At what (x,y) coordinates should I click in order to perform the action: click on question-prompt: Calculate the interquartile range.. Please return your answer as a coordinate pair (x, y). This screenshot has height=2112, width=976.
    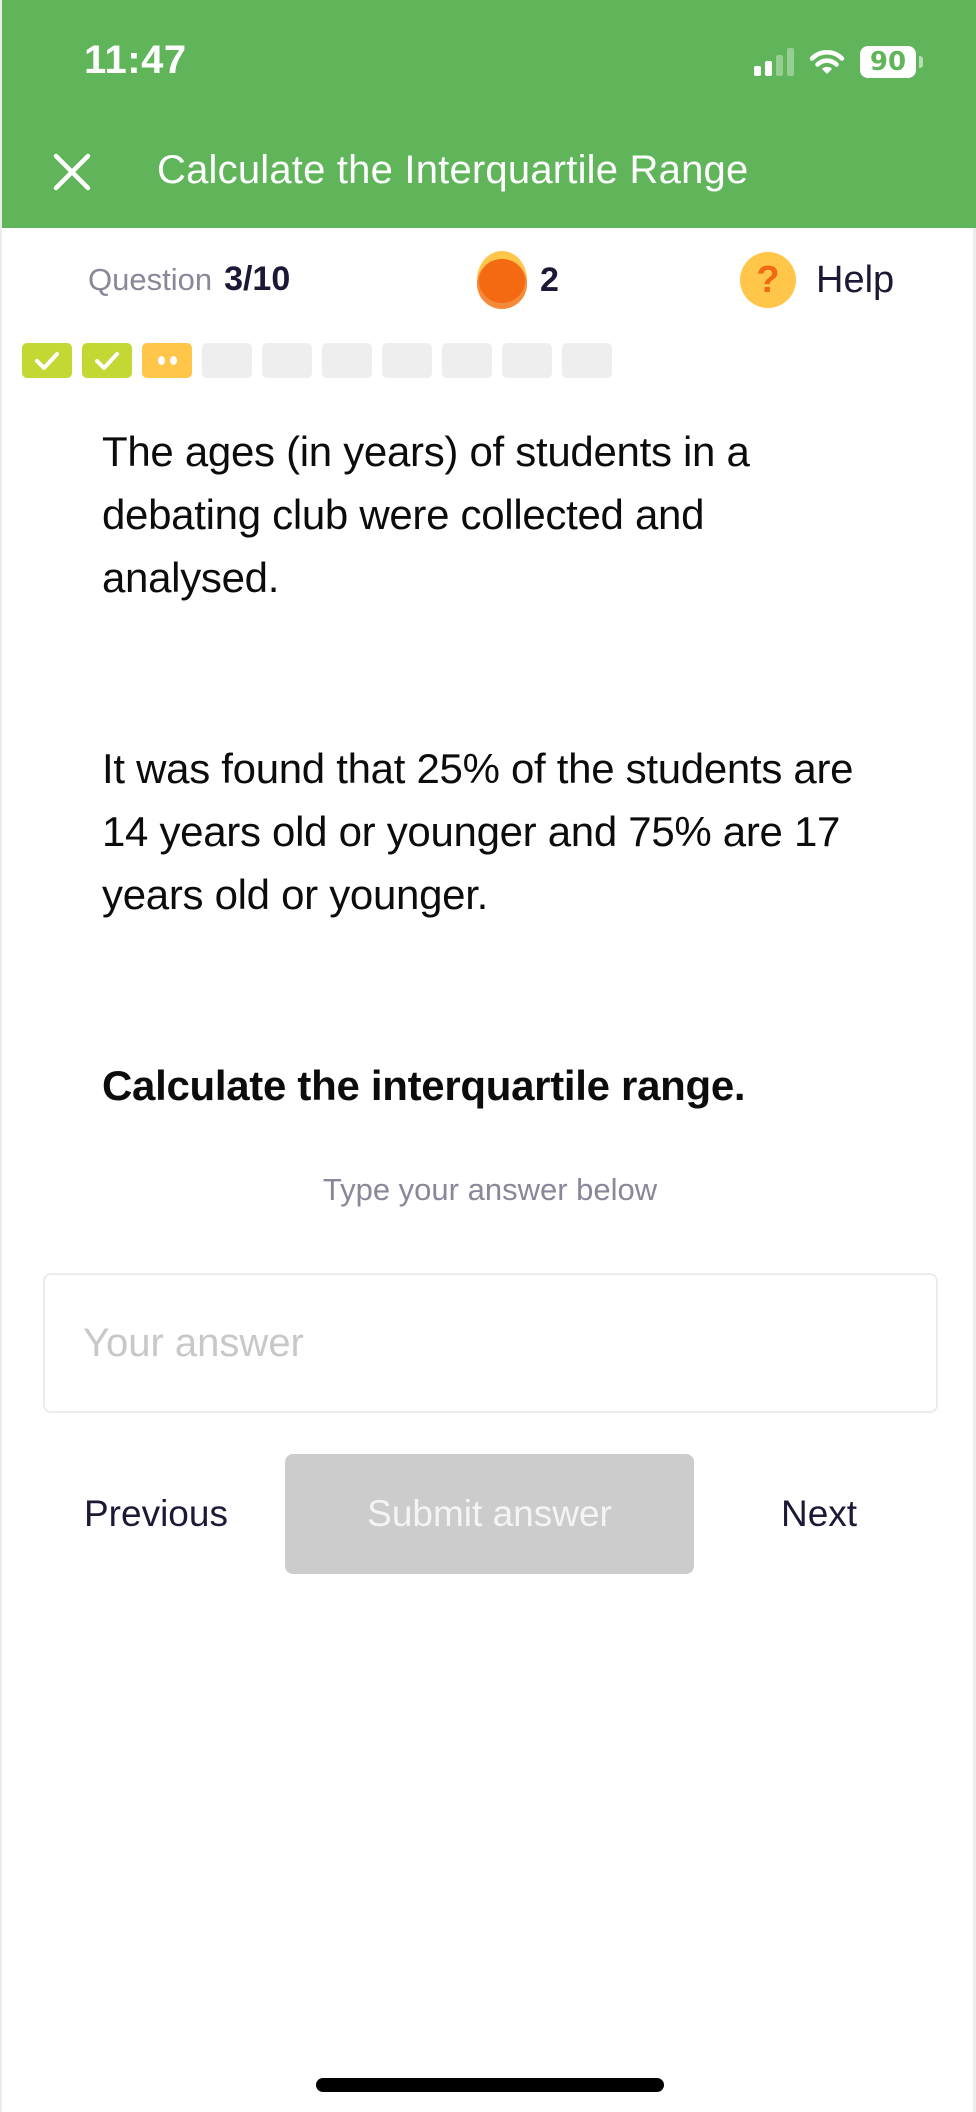
    Looking at the image, I should click on (424, 1085).